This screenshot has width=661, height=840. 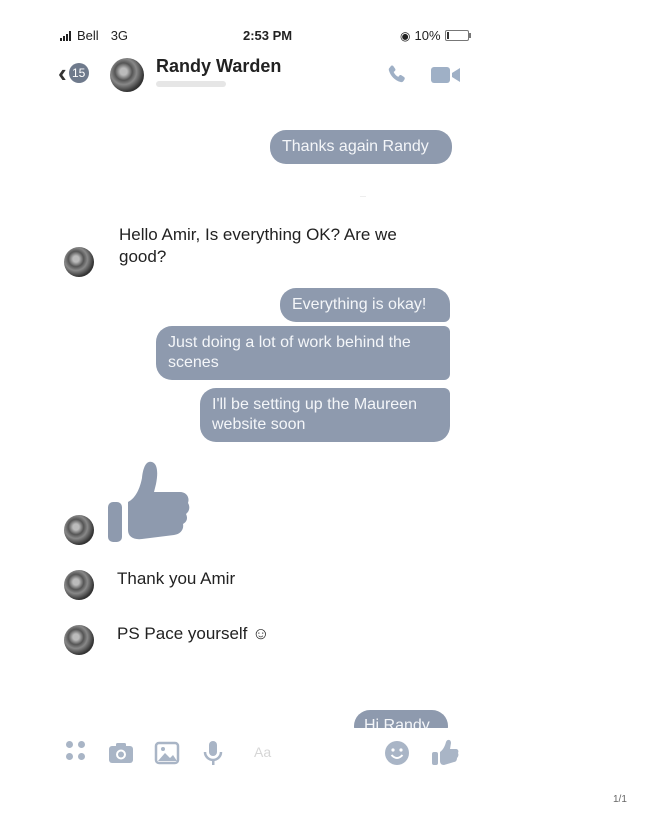 I want to click on outgoing-message: Hi Randy, so click(x=401, y=719).